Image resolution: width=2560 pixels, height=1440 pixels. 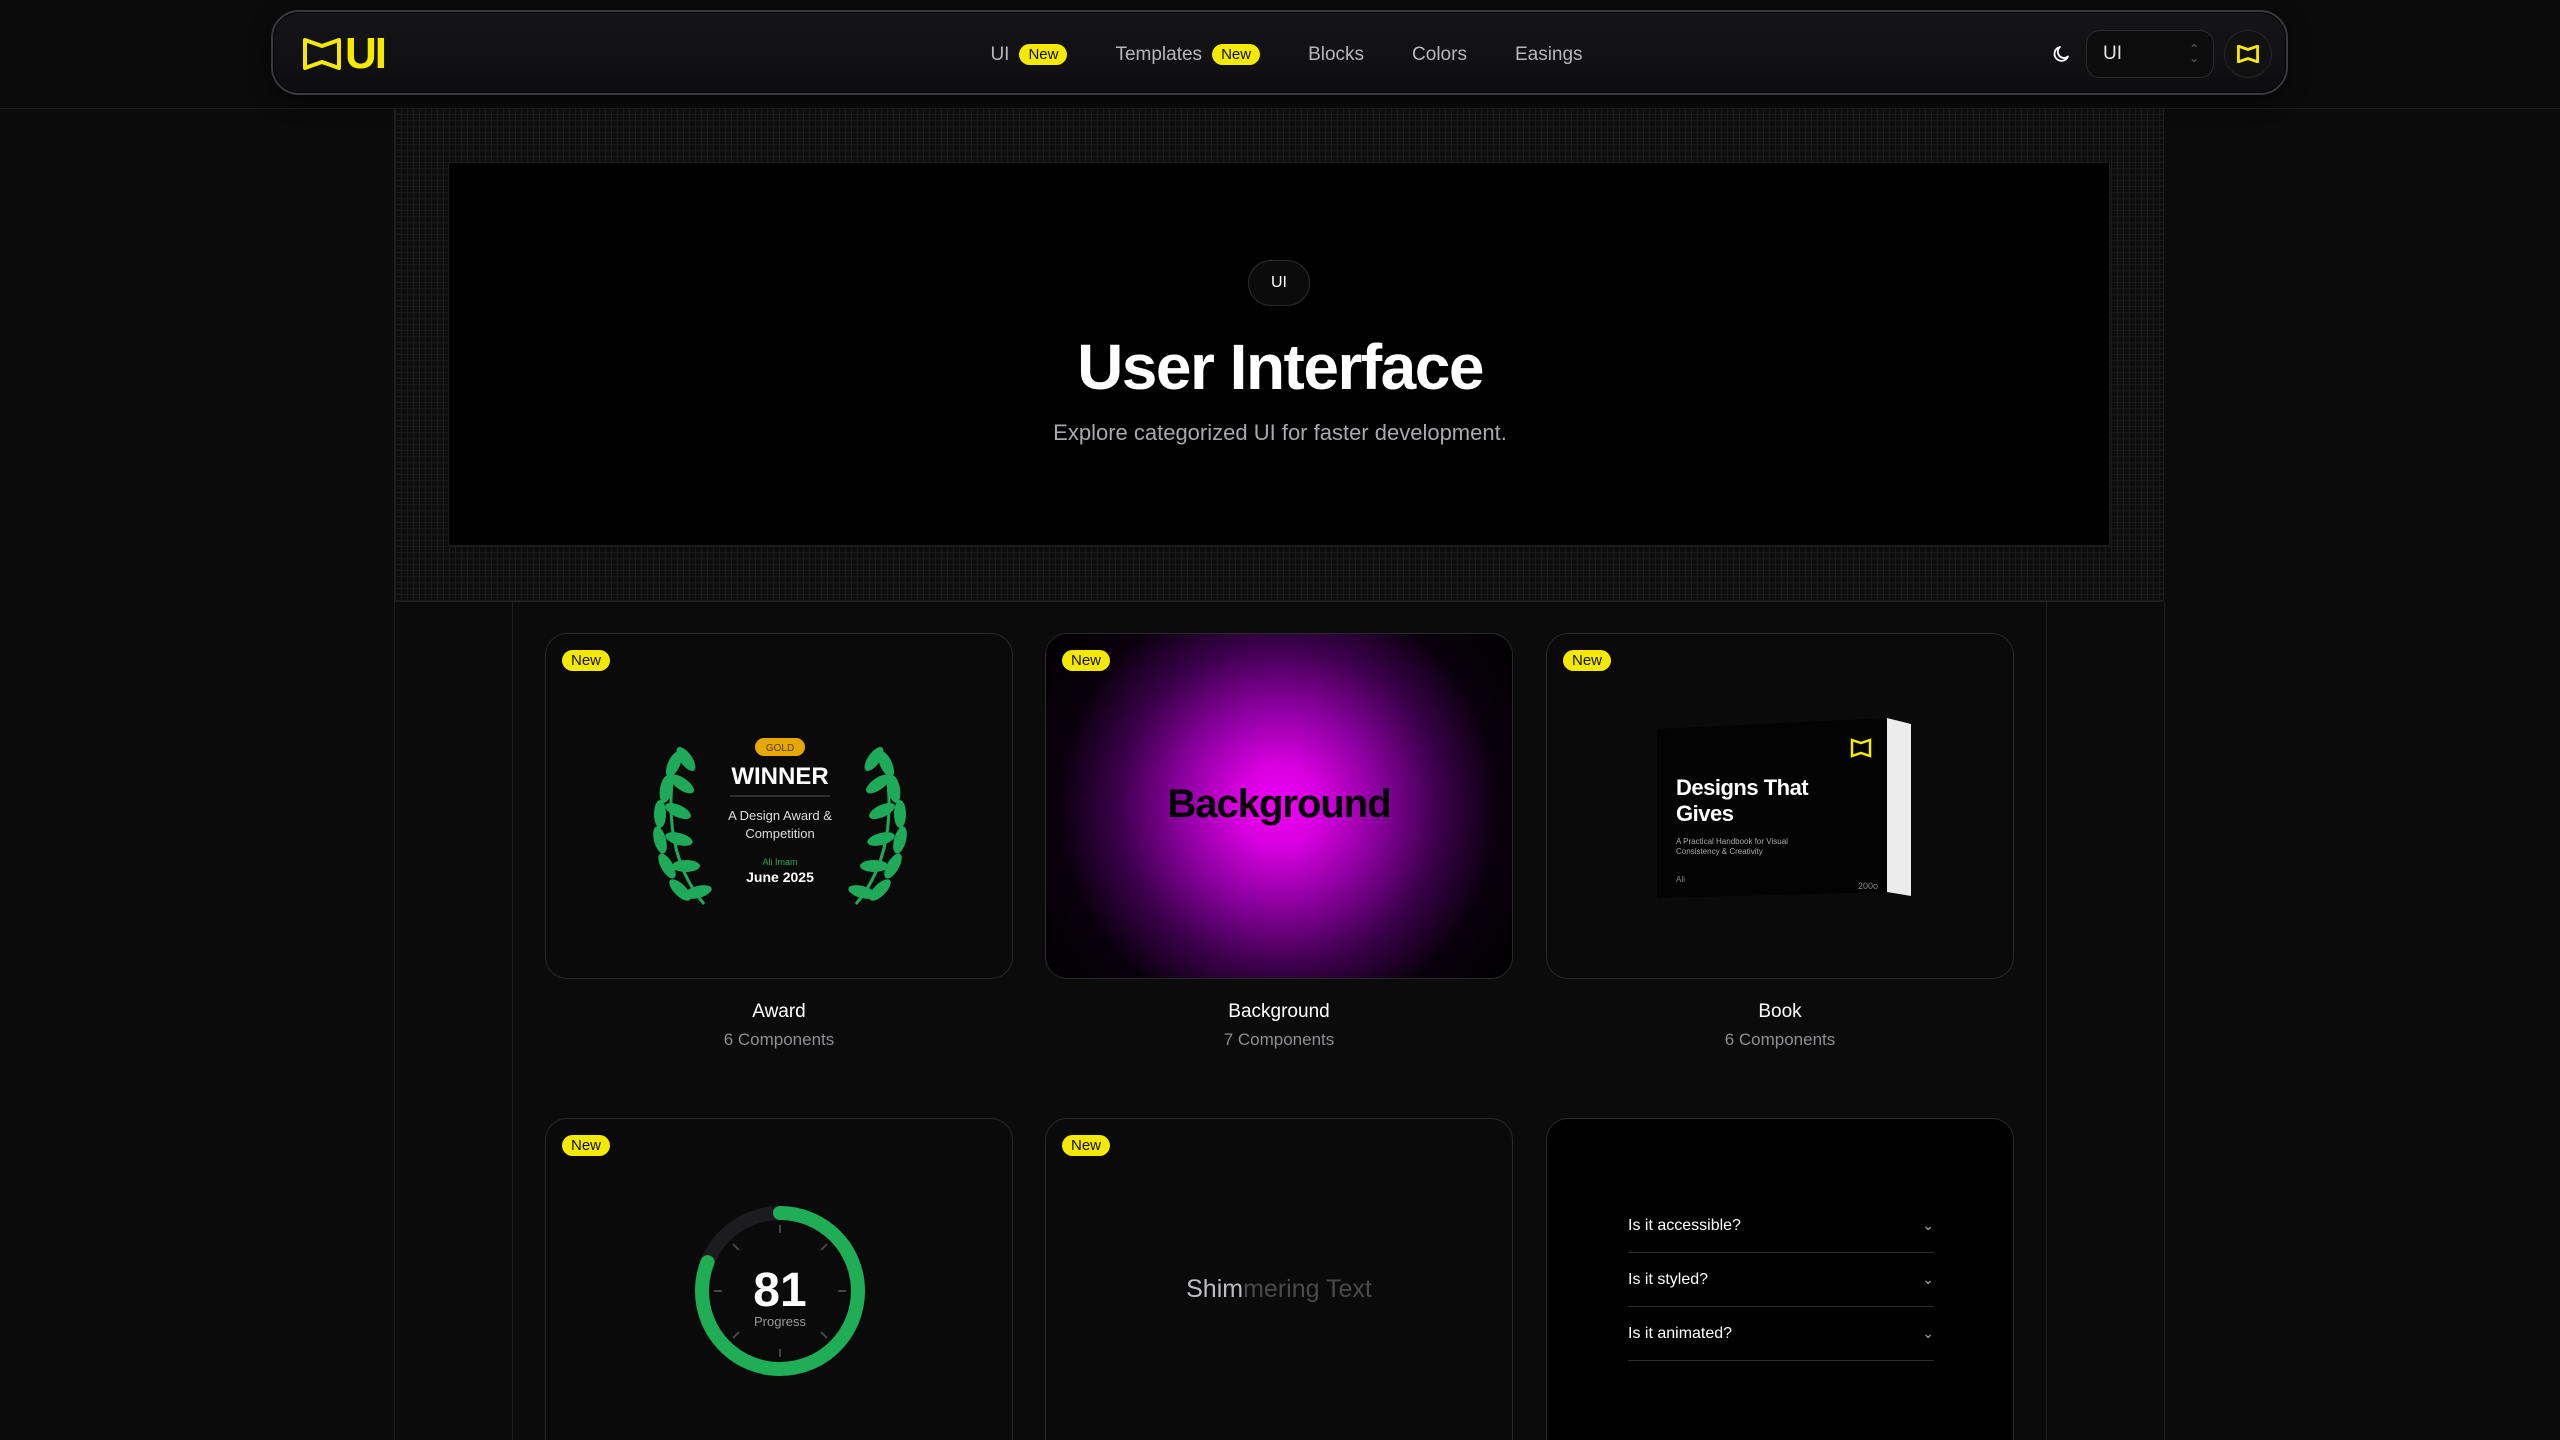 I want to click on logo-mark-icon, so click(x=2248, y=54).